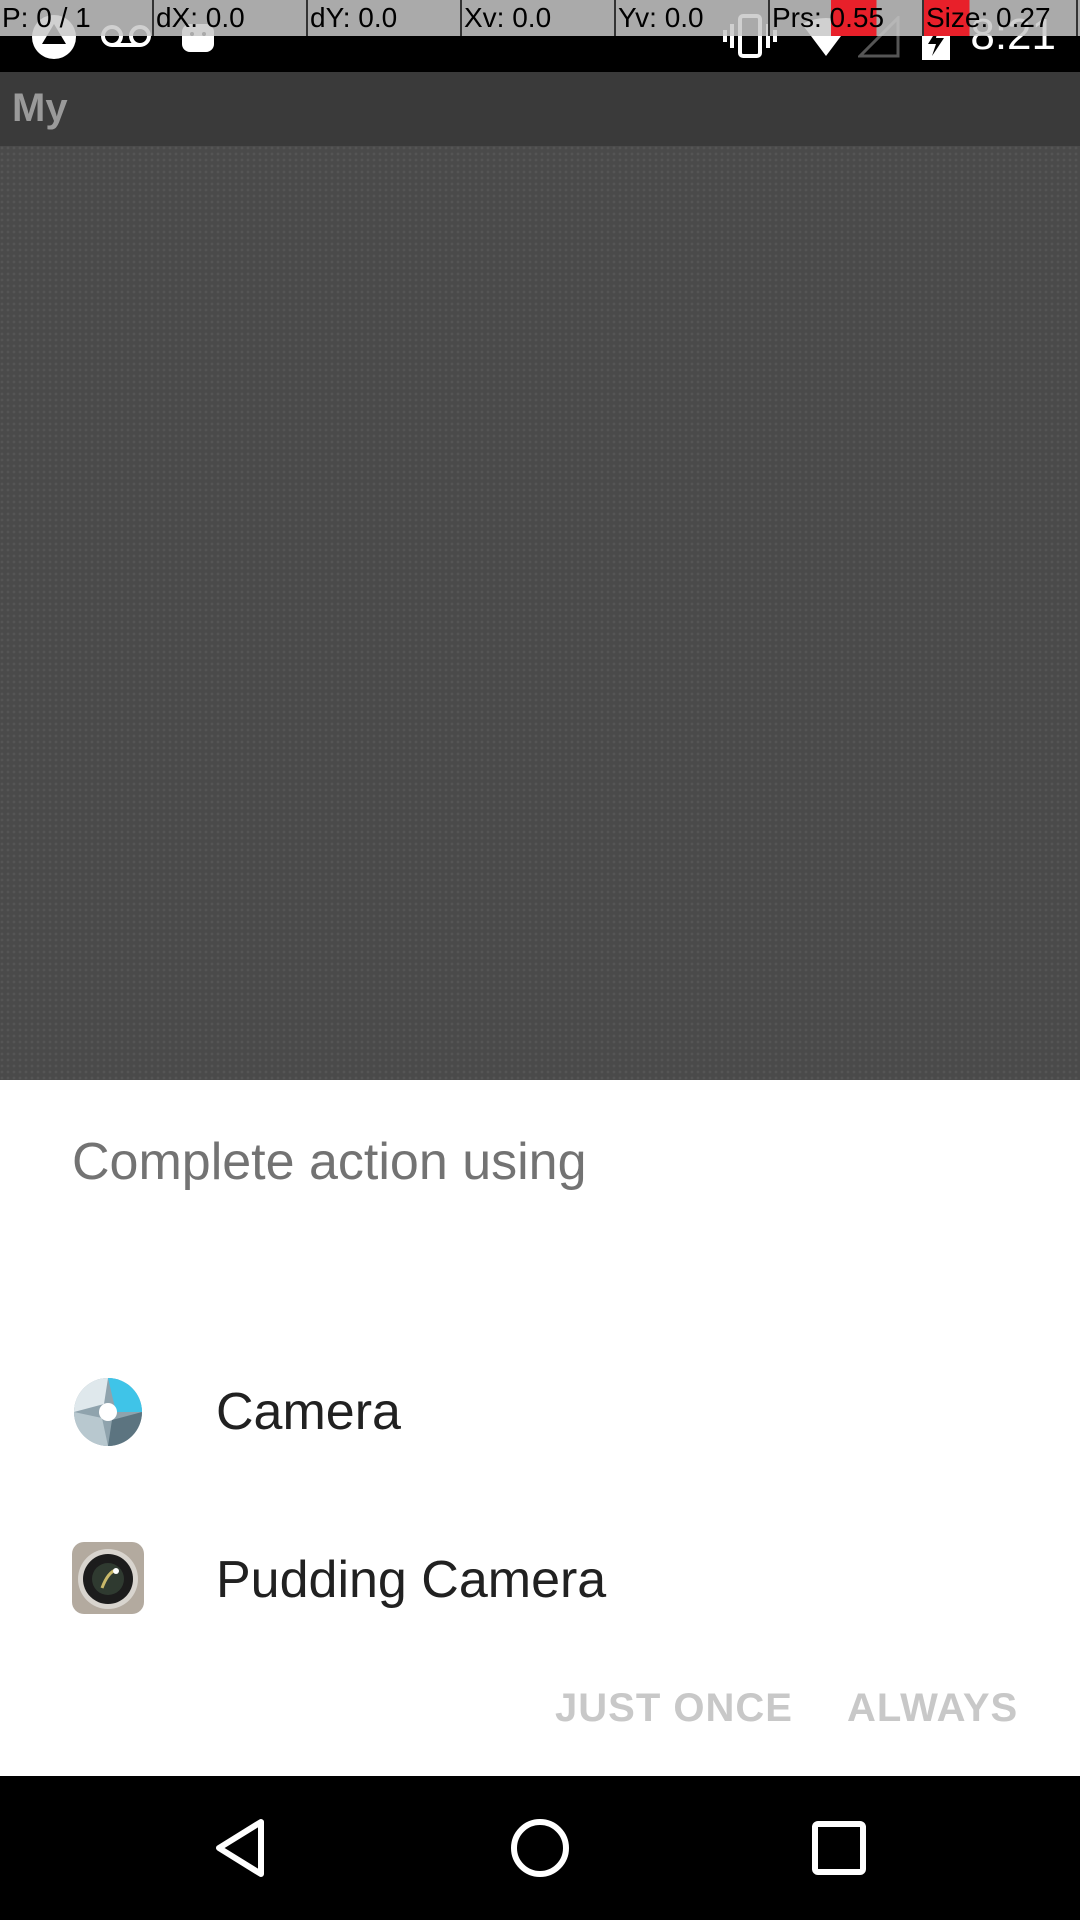 This screenshot has height=1920, width=1080. I want to click on debug-pointer-count: P: 0 / 1, so click(77, 18).